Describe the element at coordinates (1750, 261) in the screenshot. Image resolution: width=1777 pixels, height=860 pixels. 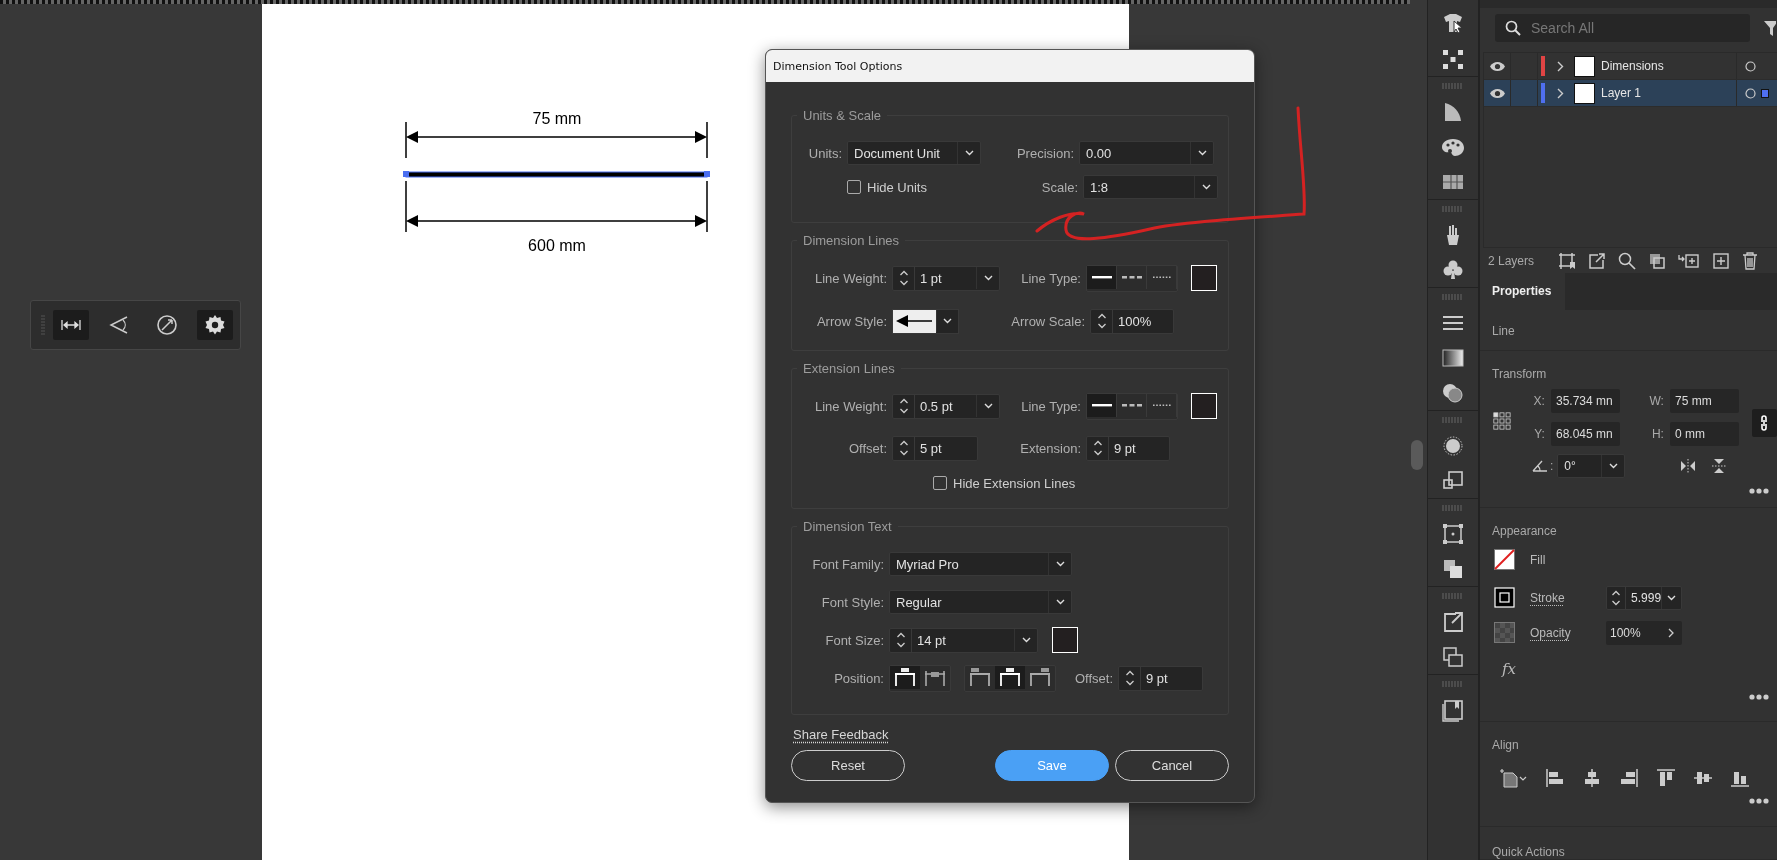
I see `trash-icon` at that location.